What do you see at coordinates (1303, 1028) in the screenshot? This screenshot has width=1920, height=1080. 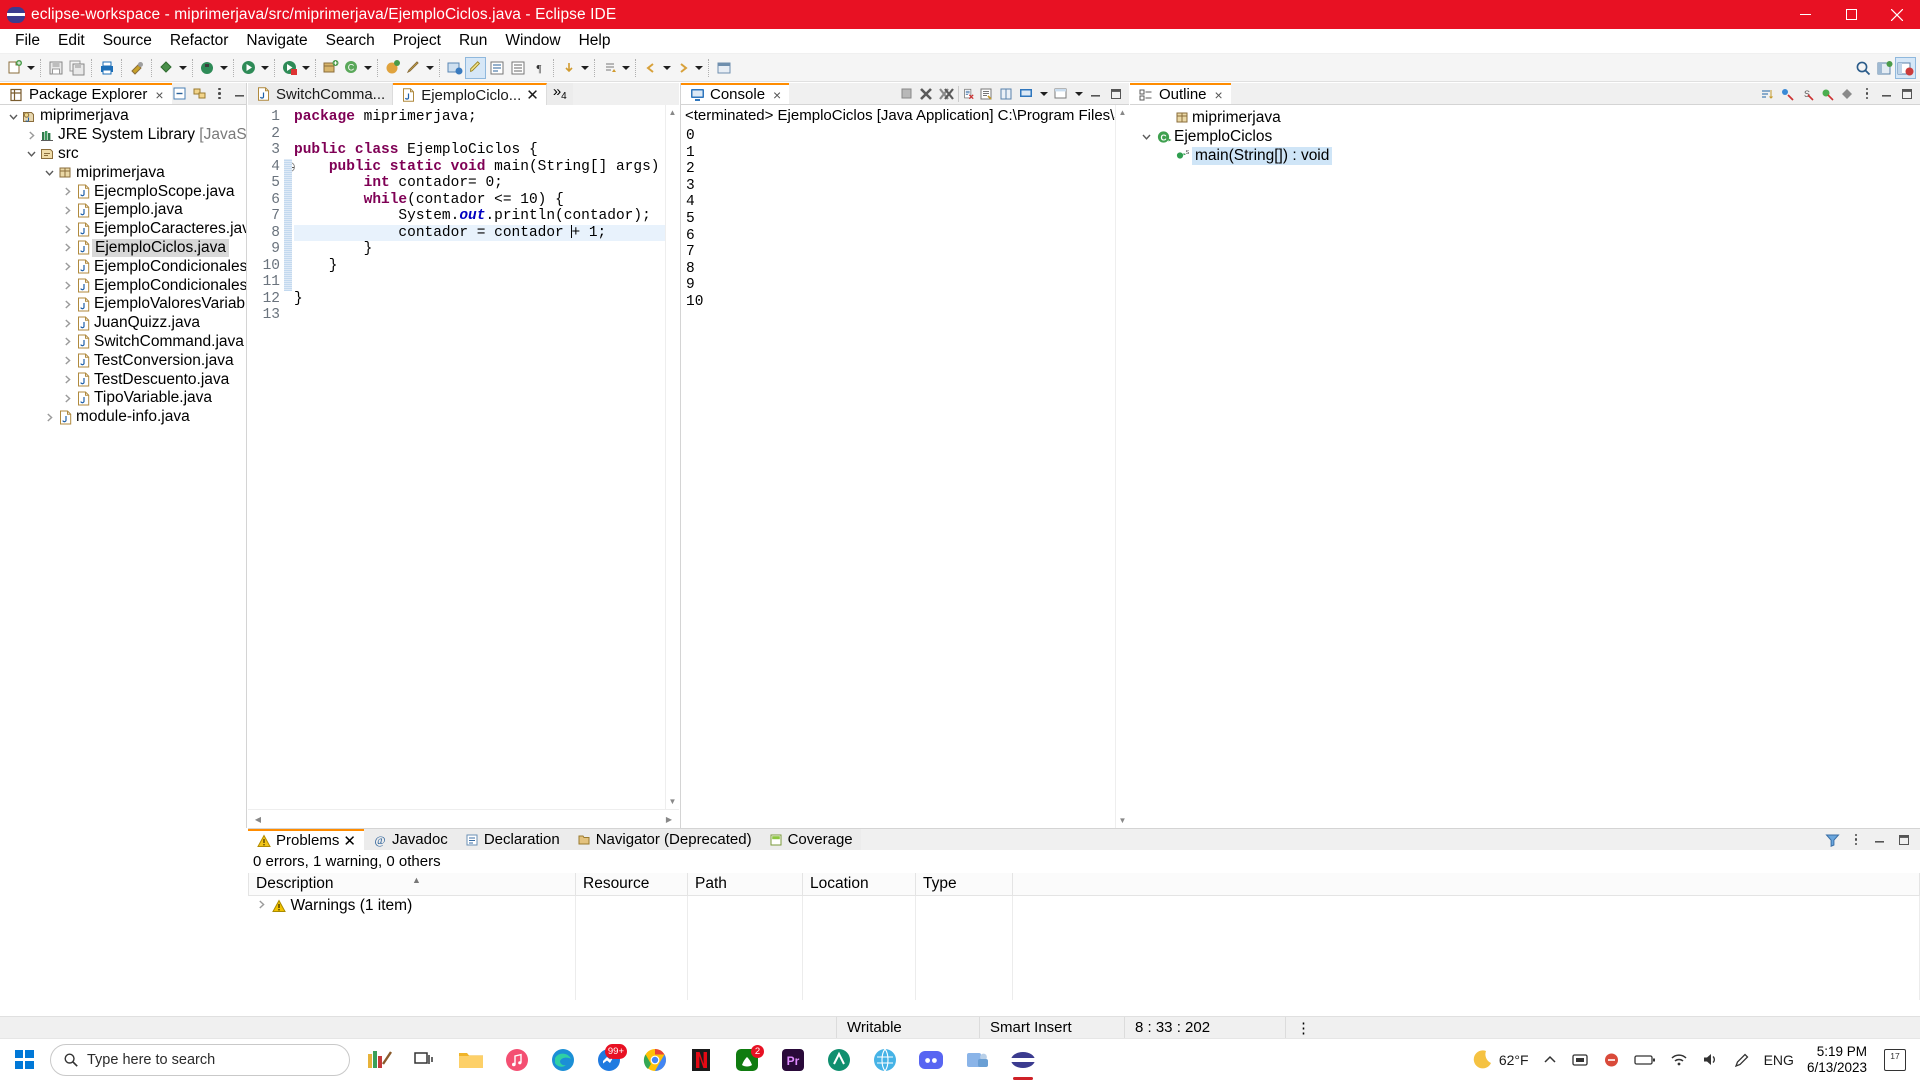 I see `status-resize-handle: ⋮` at bounding box center [1303, 1028].